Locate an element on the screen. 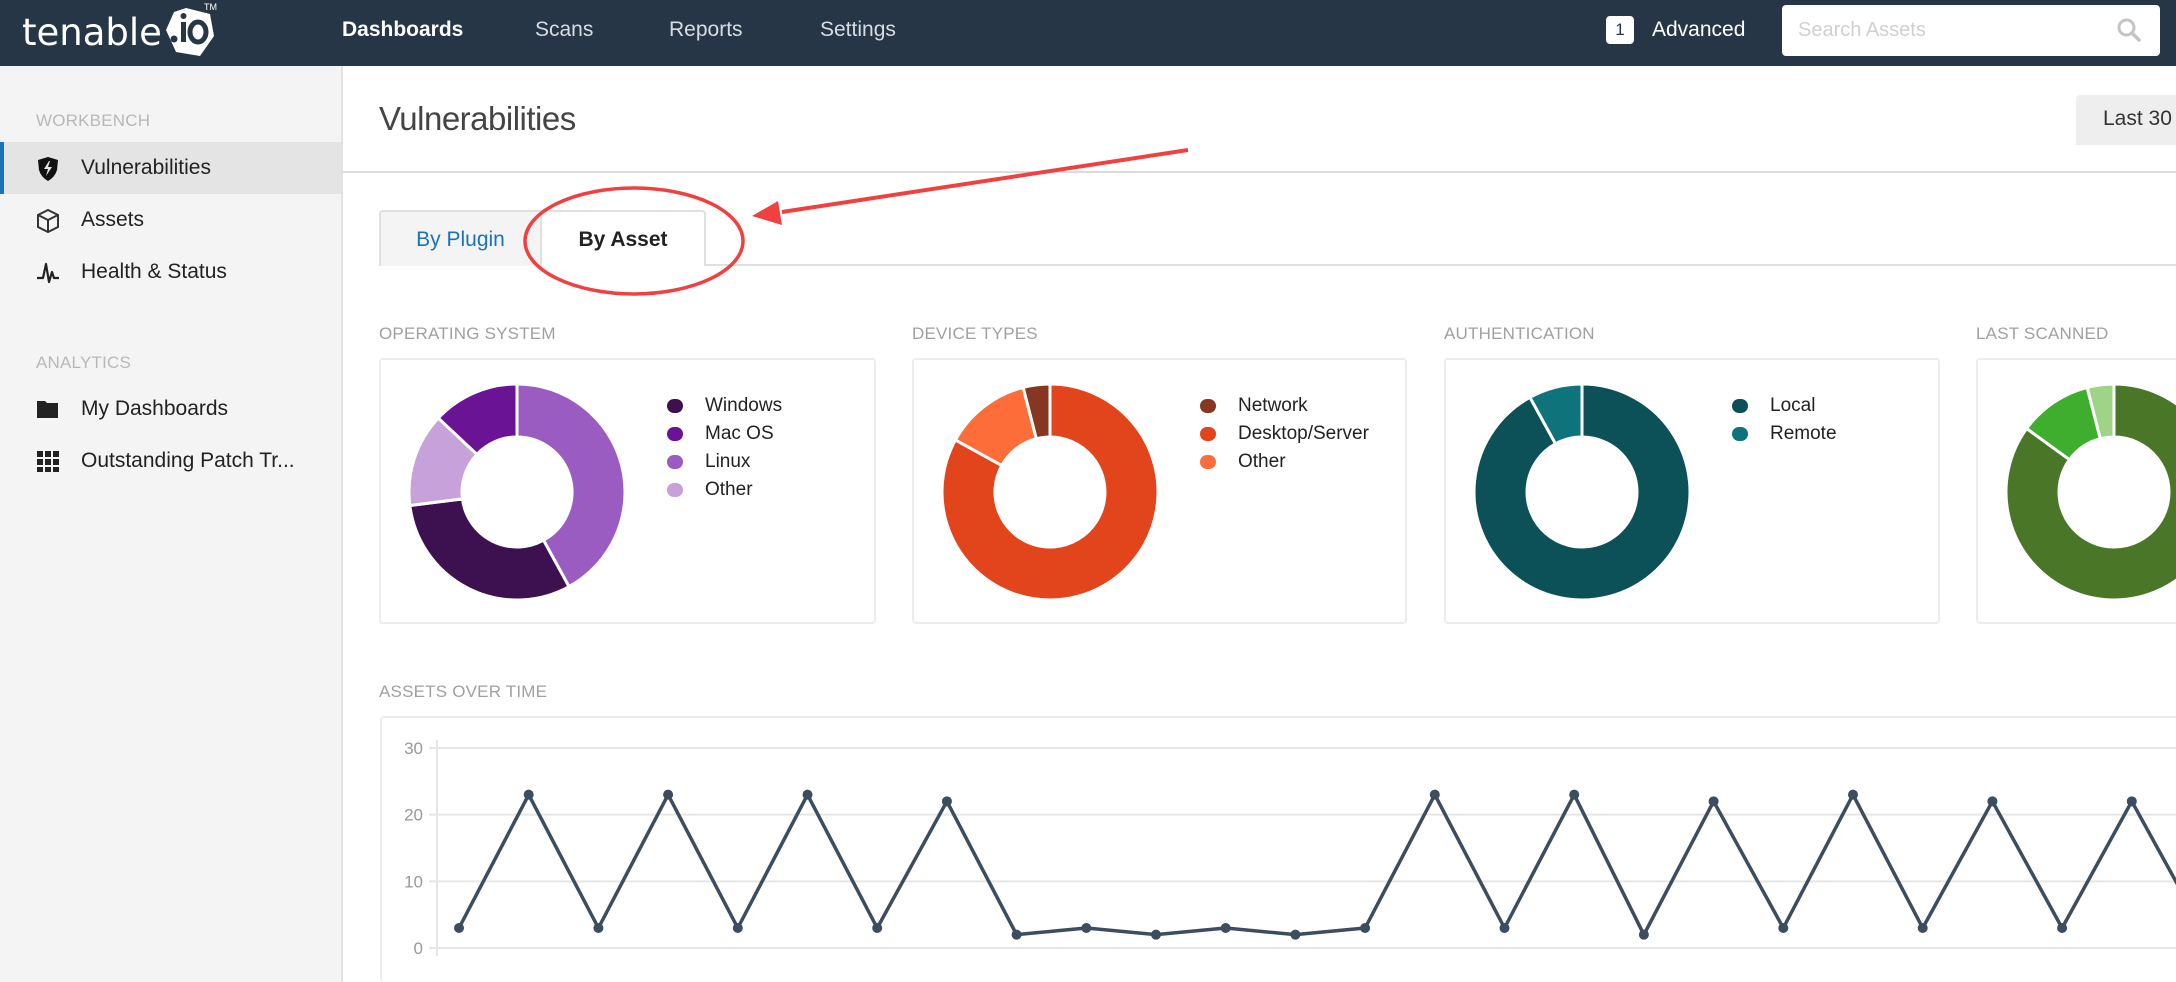 The width and height of the screenshot is (2176, 982). y-tick-label: 30 is located at coordinates (413, 748).